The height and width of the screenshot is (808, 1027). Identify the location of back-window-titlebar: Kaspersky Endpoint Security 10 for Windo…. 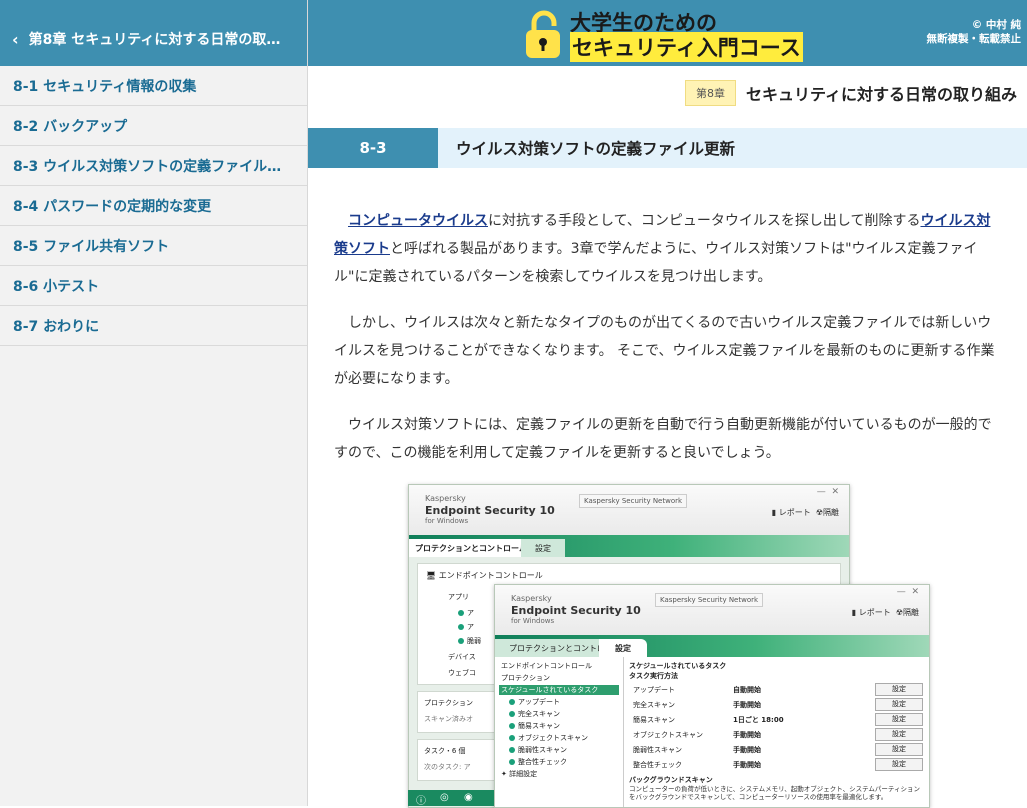
(629, 510).